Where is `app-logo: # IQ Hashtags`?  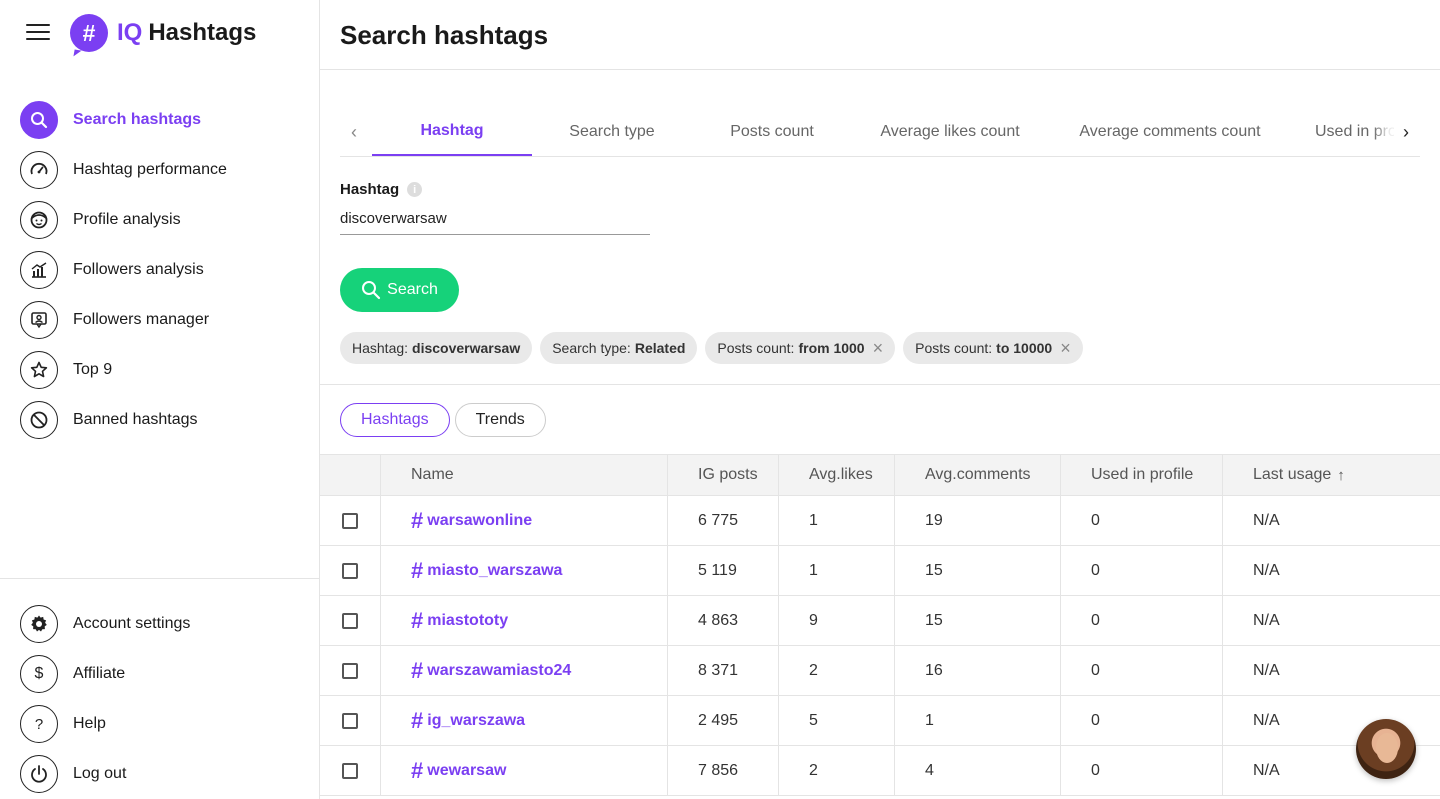
app-logo: # IQ Hashtags is located at coordinates (163, 33).